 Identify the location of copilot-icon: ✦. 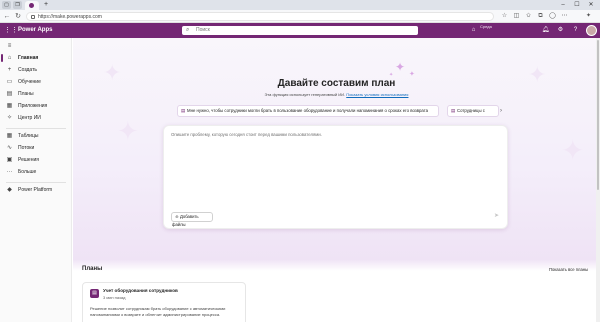
(588, 16).